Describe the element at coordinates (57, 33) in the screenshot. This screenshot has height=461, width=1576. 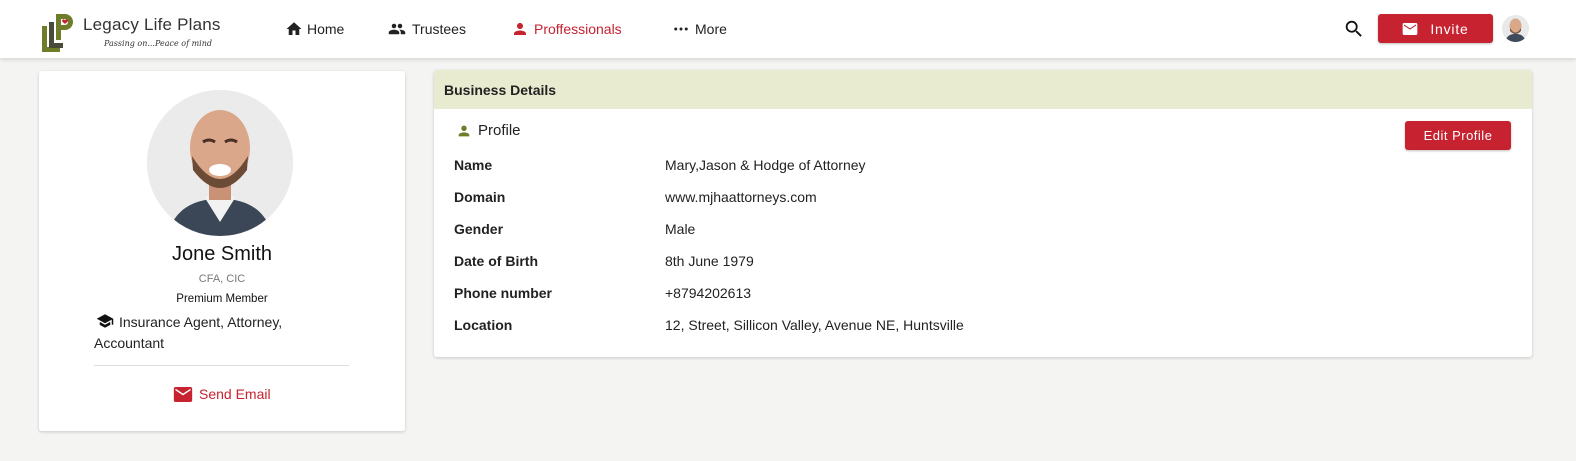
I see `logo-mark-icon` at that location.